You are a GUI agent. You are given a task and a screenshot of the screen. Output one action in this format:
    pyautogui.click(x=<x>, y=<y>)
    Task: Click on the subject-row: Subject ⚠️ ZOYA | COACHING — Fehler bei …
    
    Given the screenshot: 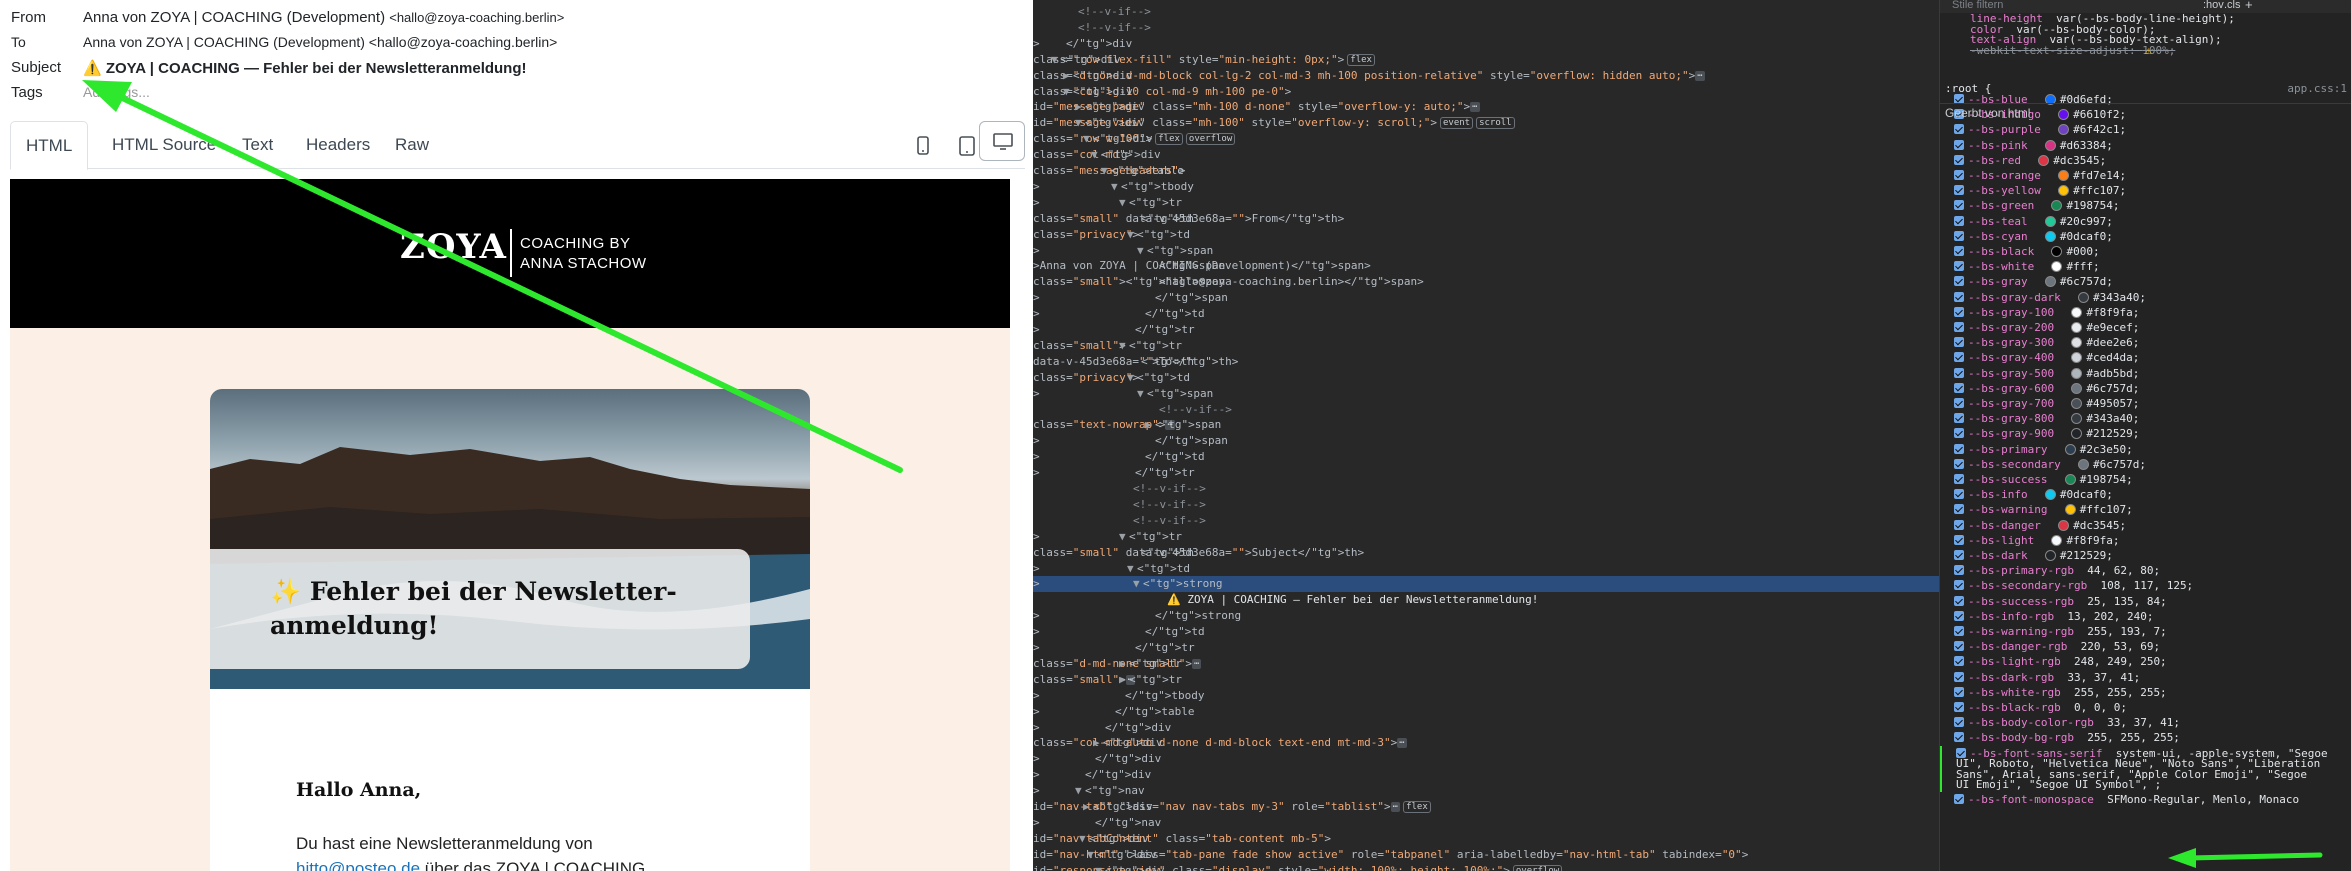 What is the action you would take?
    pyautogui.click(x=269, y=68)
    